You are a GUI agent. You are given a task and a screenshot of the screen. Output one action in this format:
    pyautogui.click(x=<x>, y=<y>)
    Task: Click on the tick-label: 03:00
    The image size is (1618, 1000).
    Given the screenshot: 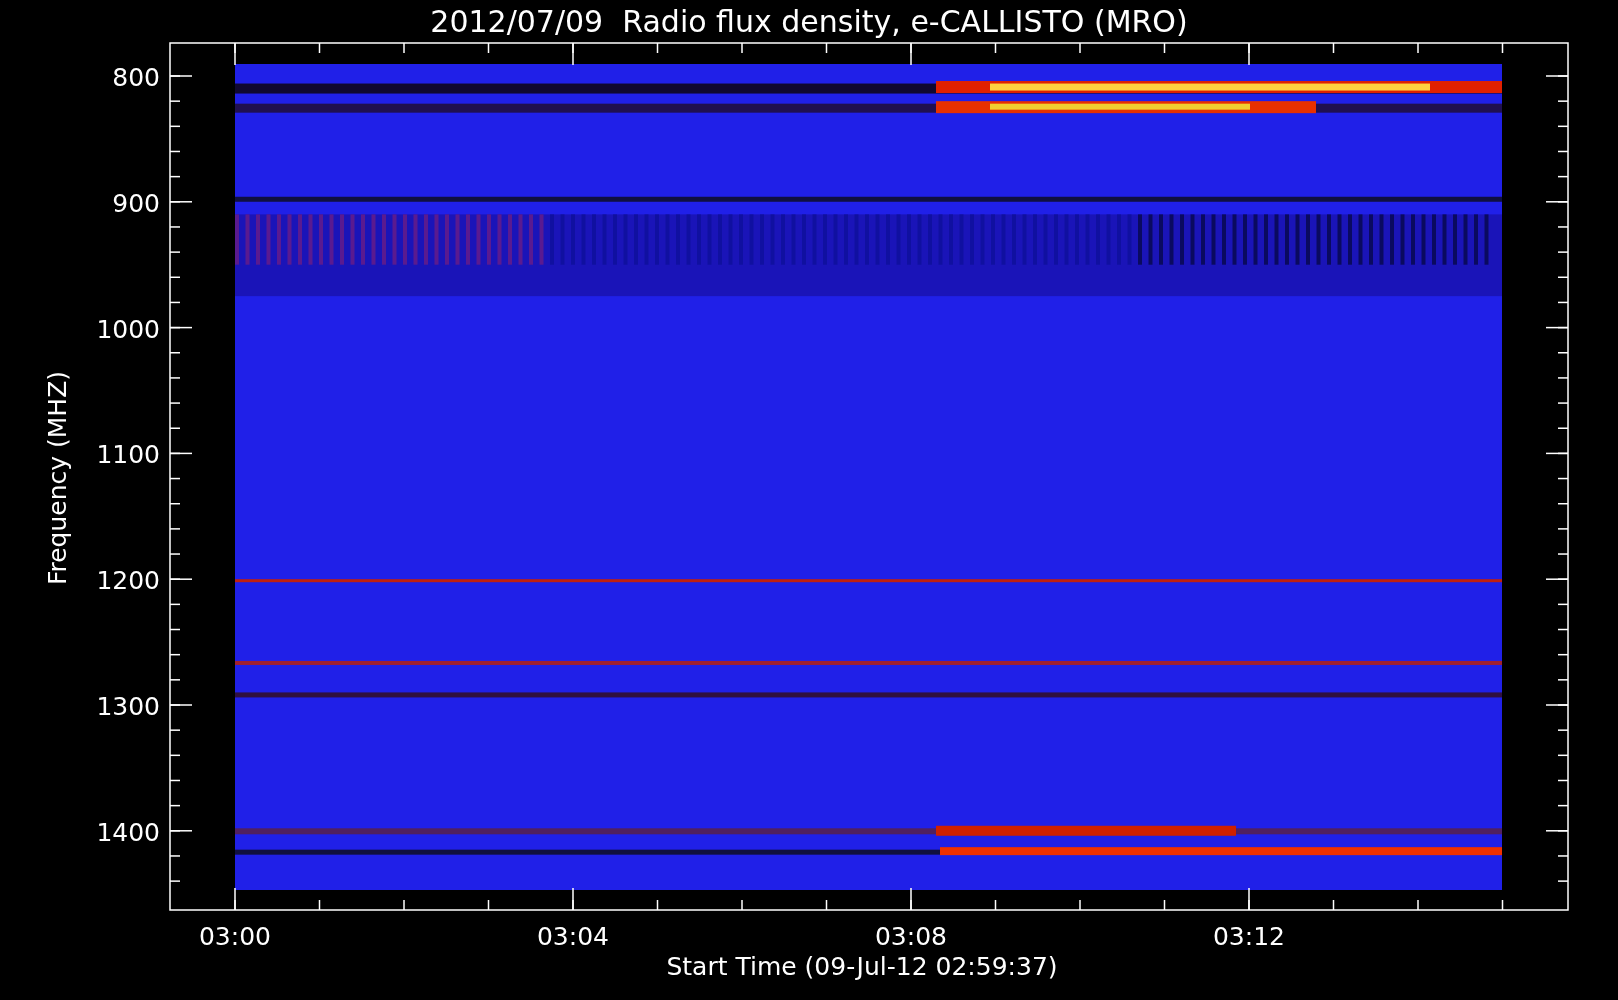 What is the action you would take?
    pyautogui.click(x=235, y=936)
    